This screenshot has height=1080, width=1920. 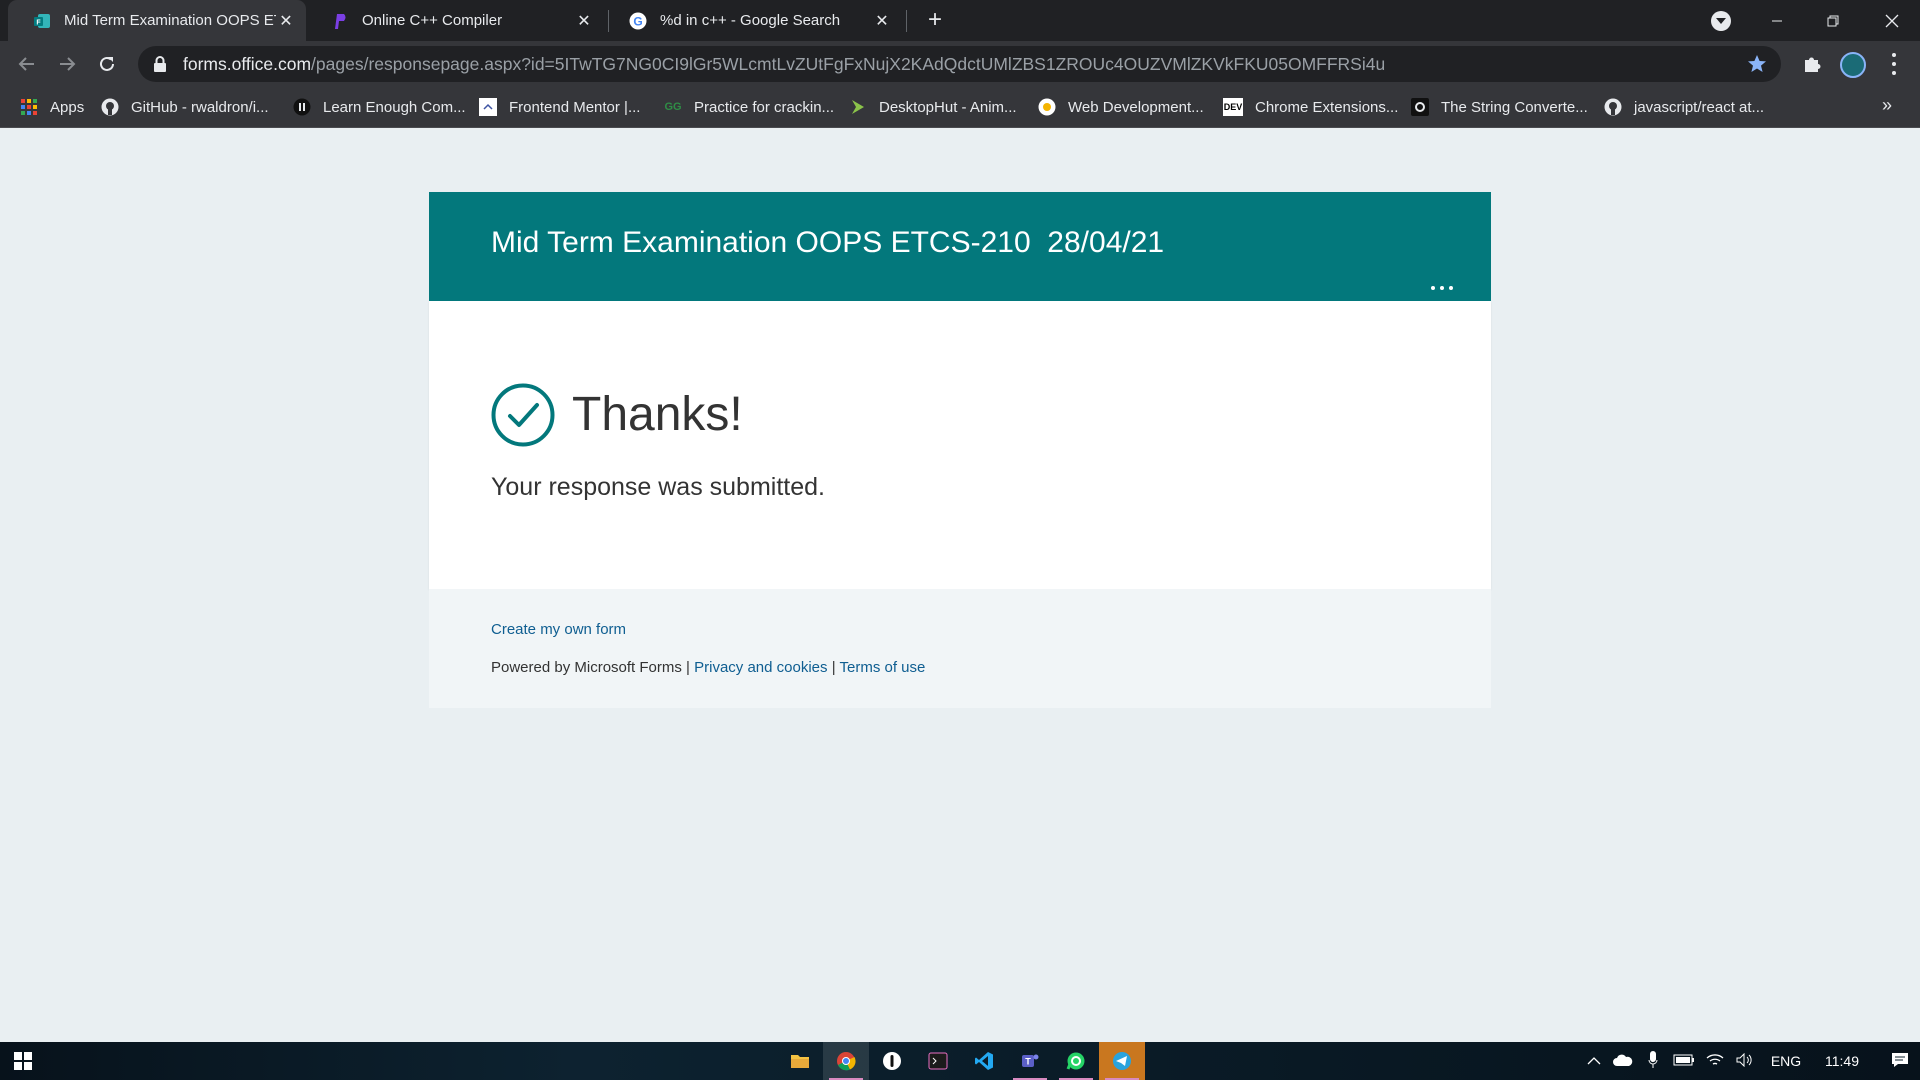 I want to click on bookmark-label: Apps, so click(x=67, y=107).